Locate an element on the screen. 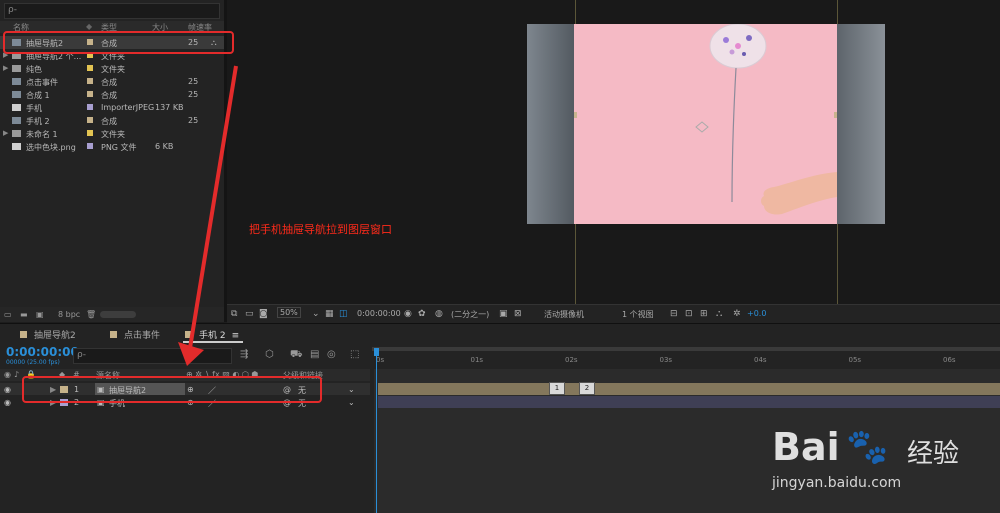 The width and height of the screenshot is (1000, 513). red-arrow is located at coordinates (208, 215).